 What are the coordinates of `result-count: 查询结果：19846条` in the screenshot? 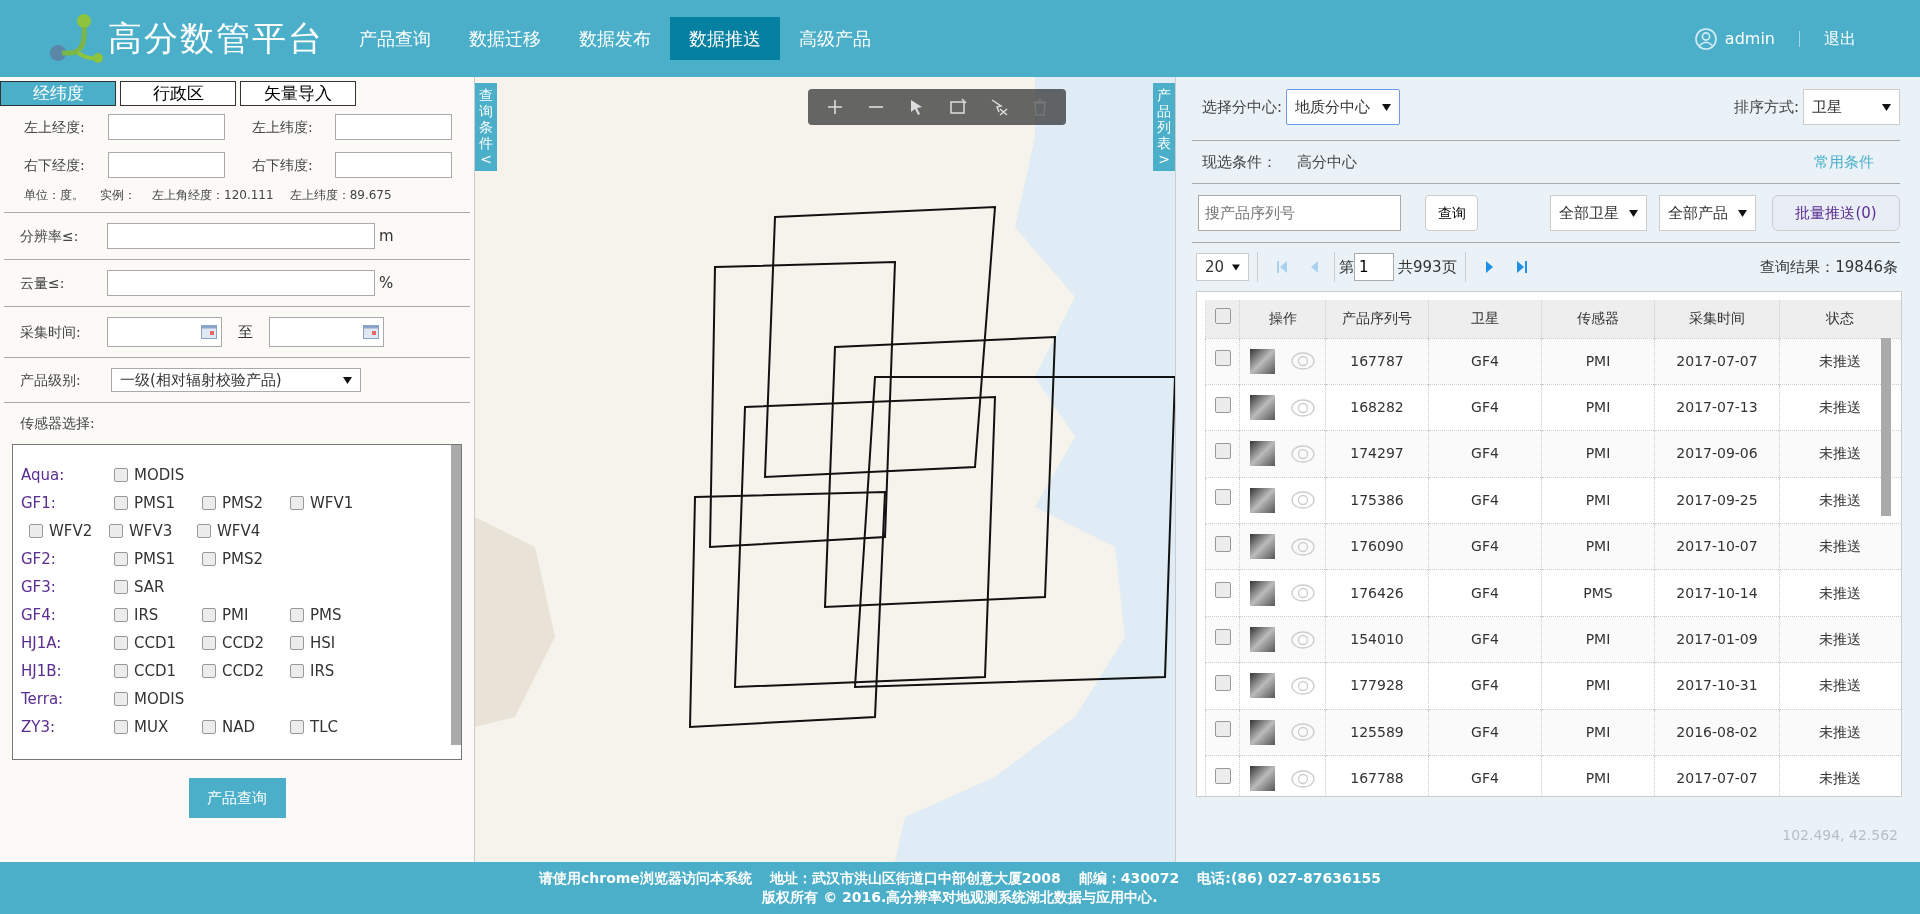 It's located at (1829, 267).